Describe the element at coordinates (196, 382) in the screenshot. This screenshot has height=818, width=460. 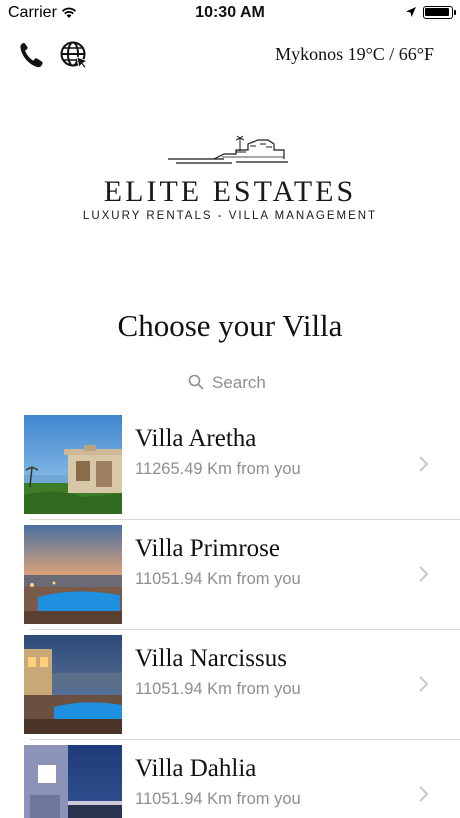
I see `search-icon` at that location.